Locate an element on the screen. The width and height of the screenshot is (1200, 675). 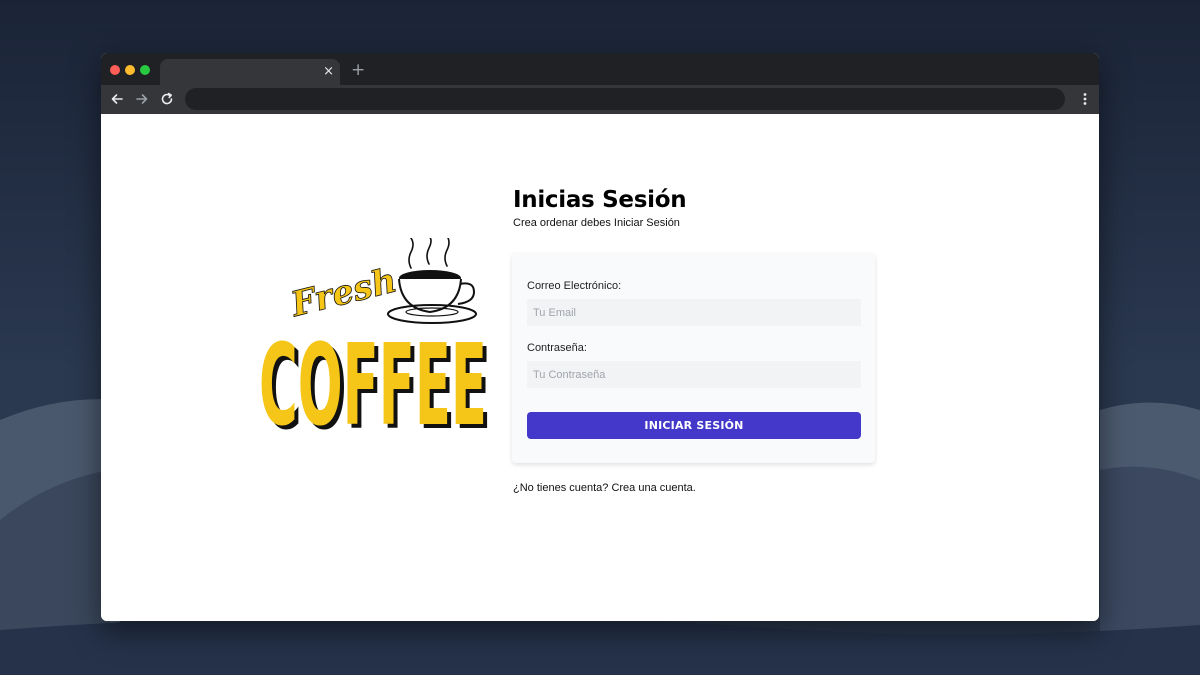
reload-button is located at coordinates (167, 99).